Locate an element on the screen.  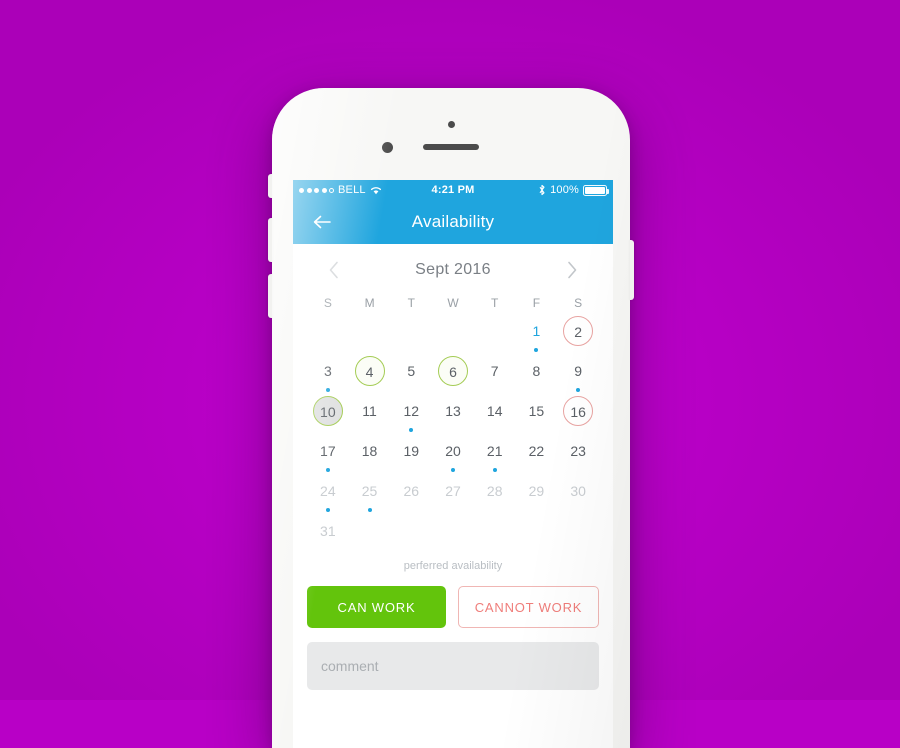
day-cell: 31 is located at coordinates (328, 534).